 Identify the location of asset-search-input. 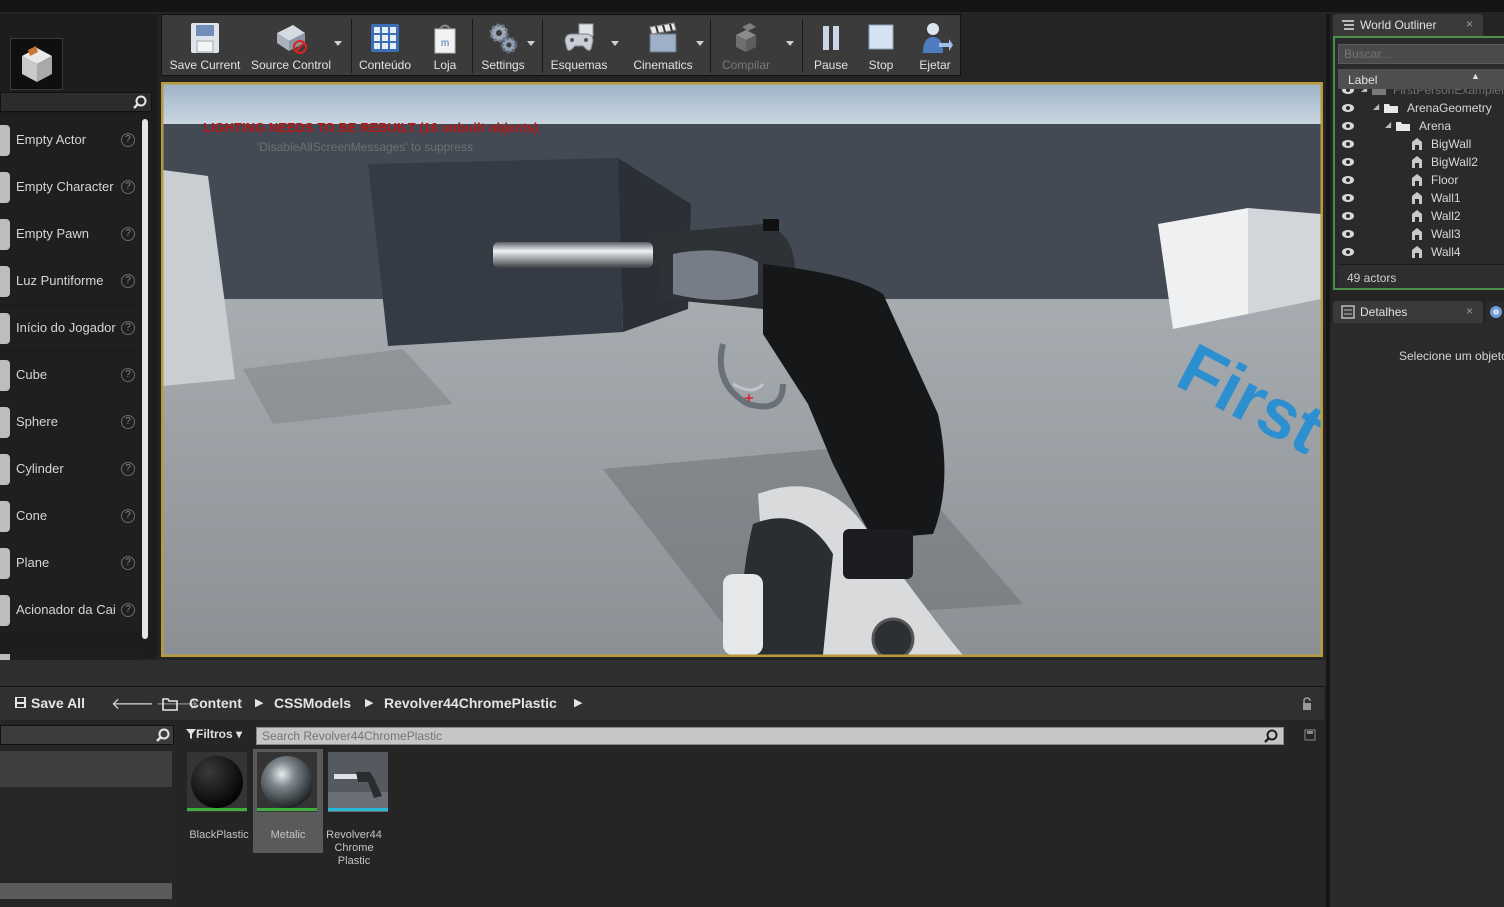
(757, 736).